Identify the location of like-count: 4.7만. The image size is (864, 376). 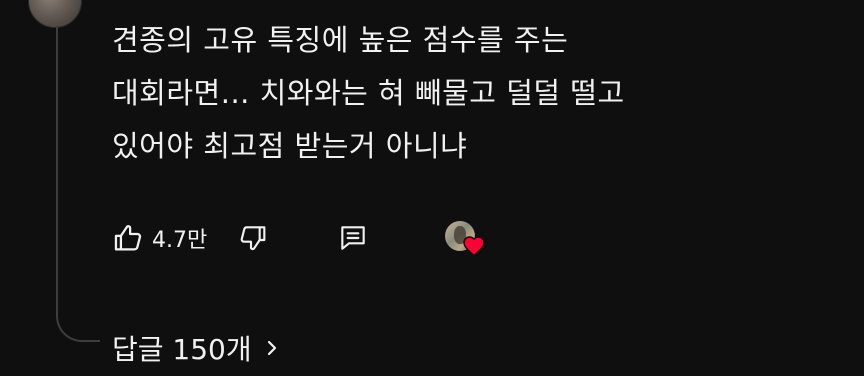
(180, 240).